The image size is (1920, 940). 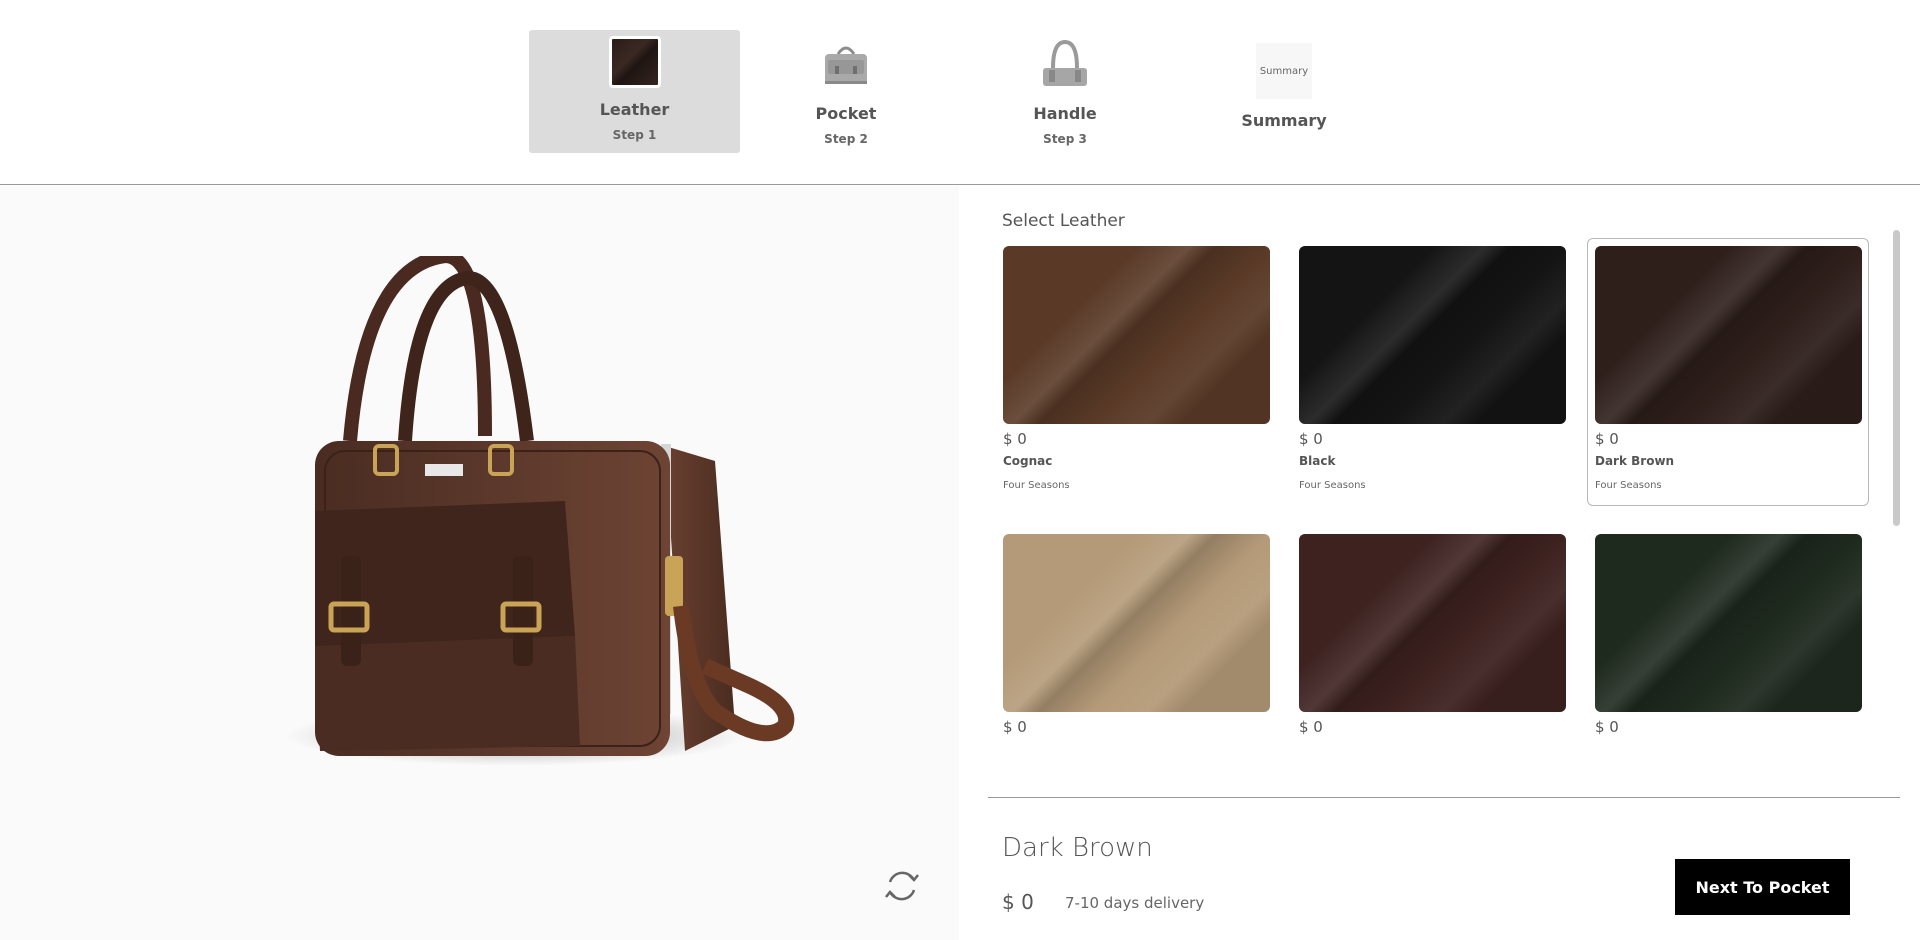 What do you see at coordinates (540, 511) in the screenshot?
I see `briefcase-bag-image` at bounding box center [540, 511].